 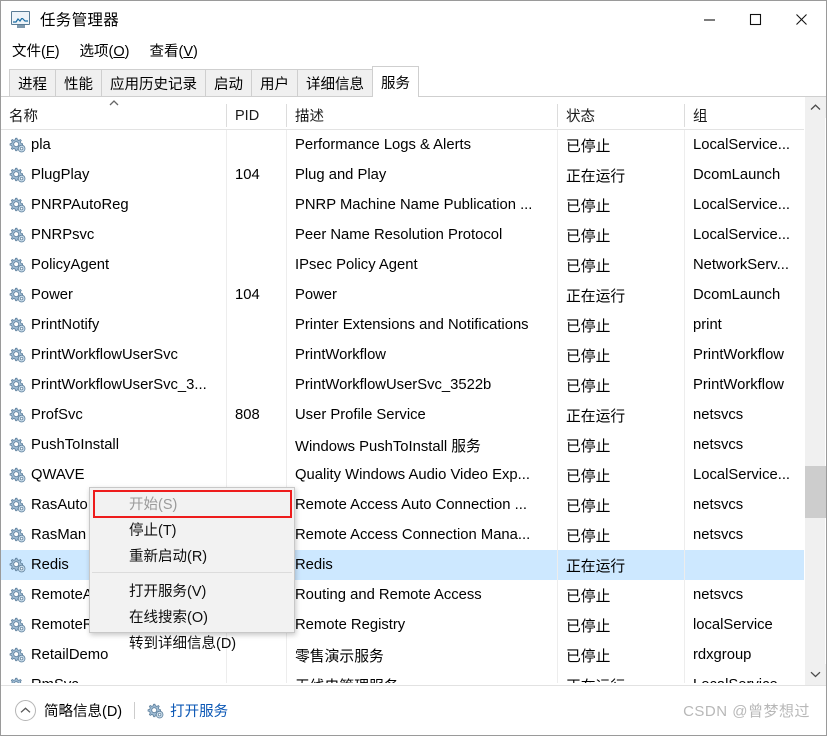 I want to click on cell-text: netsvcs, so click(x=718, y=535).